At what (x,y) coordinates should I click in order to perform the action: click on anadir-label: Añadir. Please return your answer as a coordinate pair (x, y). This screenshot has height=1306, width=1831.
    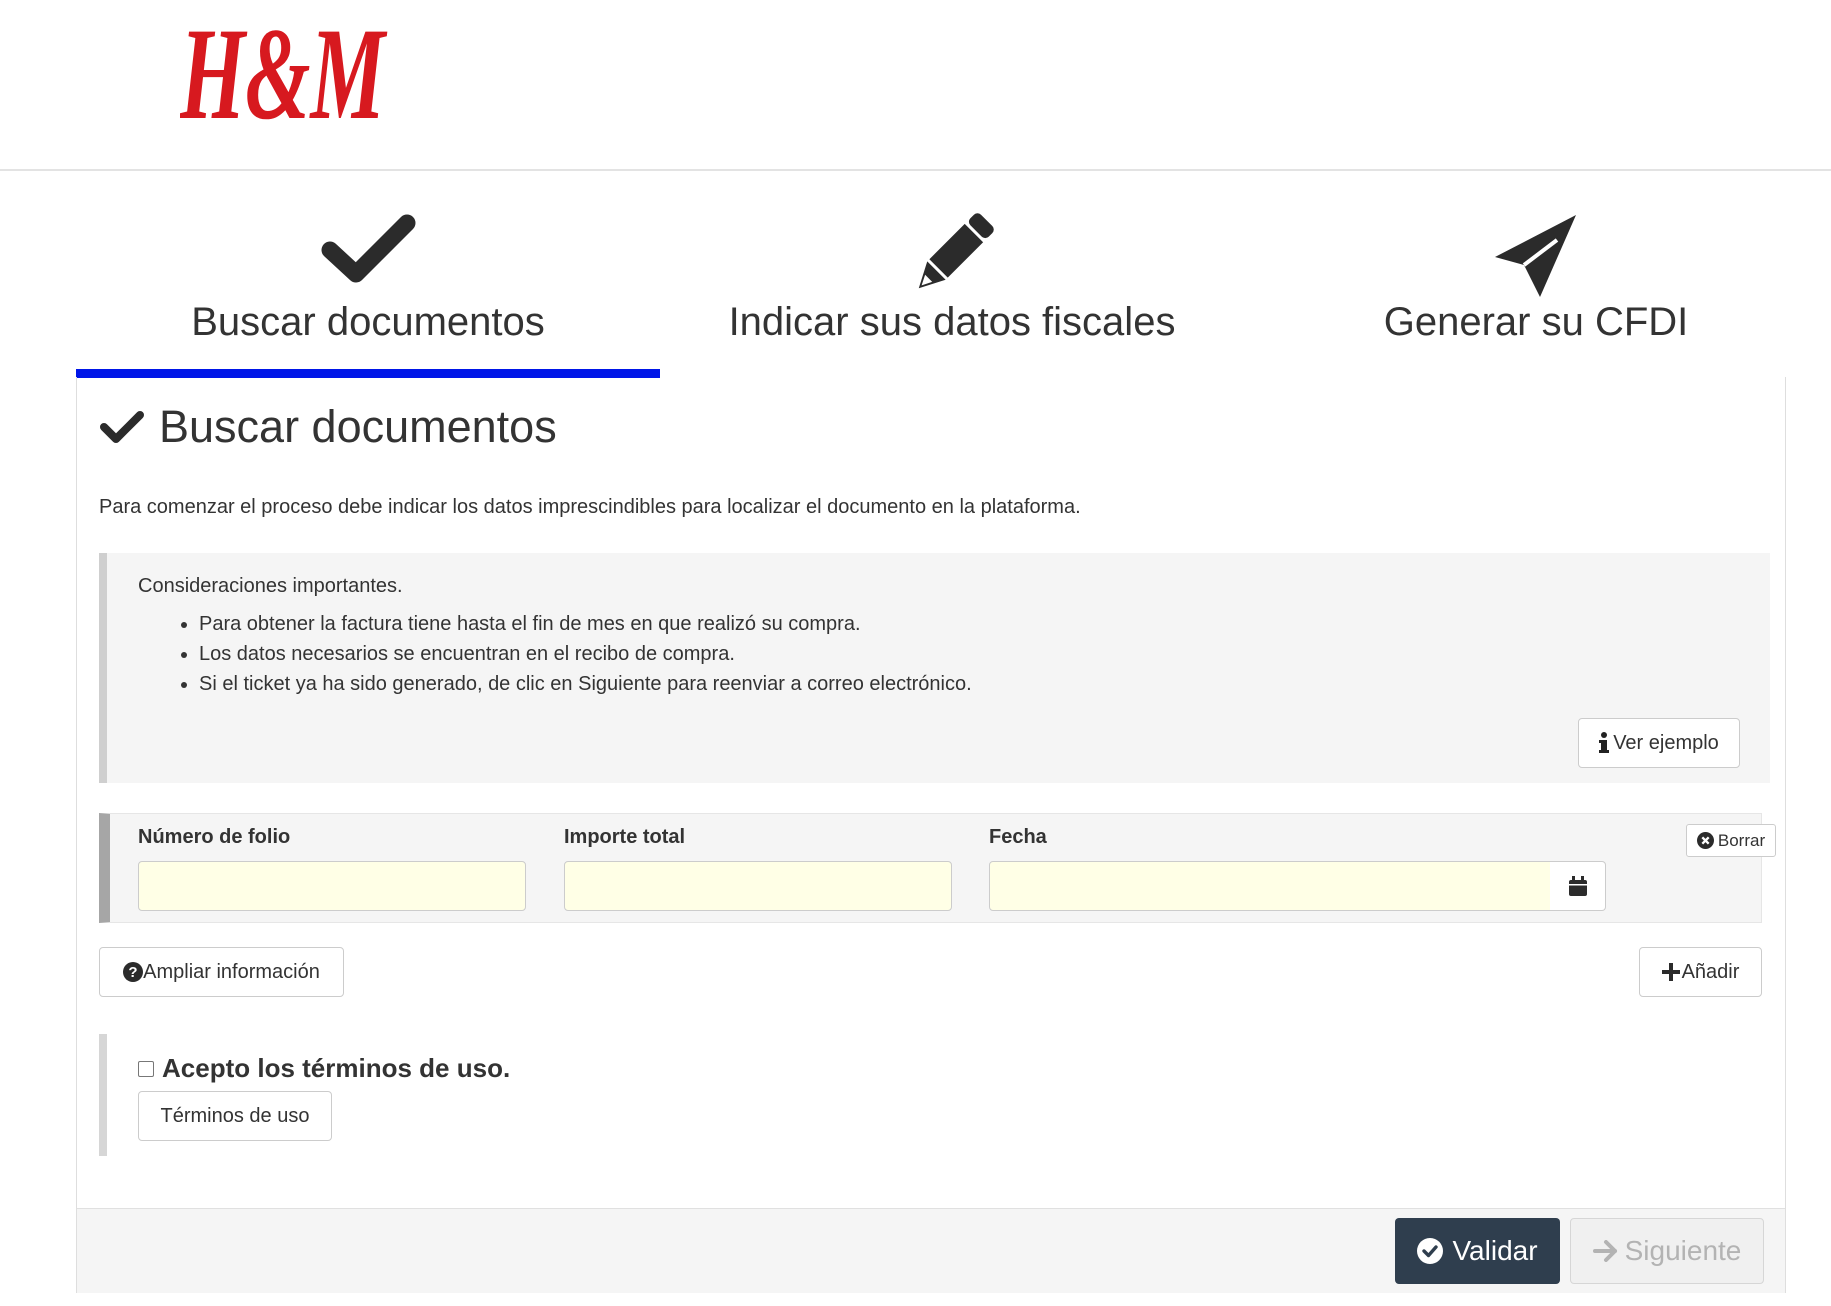
    Looking at the image, I should click on (1710, 971).